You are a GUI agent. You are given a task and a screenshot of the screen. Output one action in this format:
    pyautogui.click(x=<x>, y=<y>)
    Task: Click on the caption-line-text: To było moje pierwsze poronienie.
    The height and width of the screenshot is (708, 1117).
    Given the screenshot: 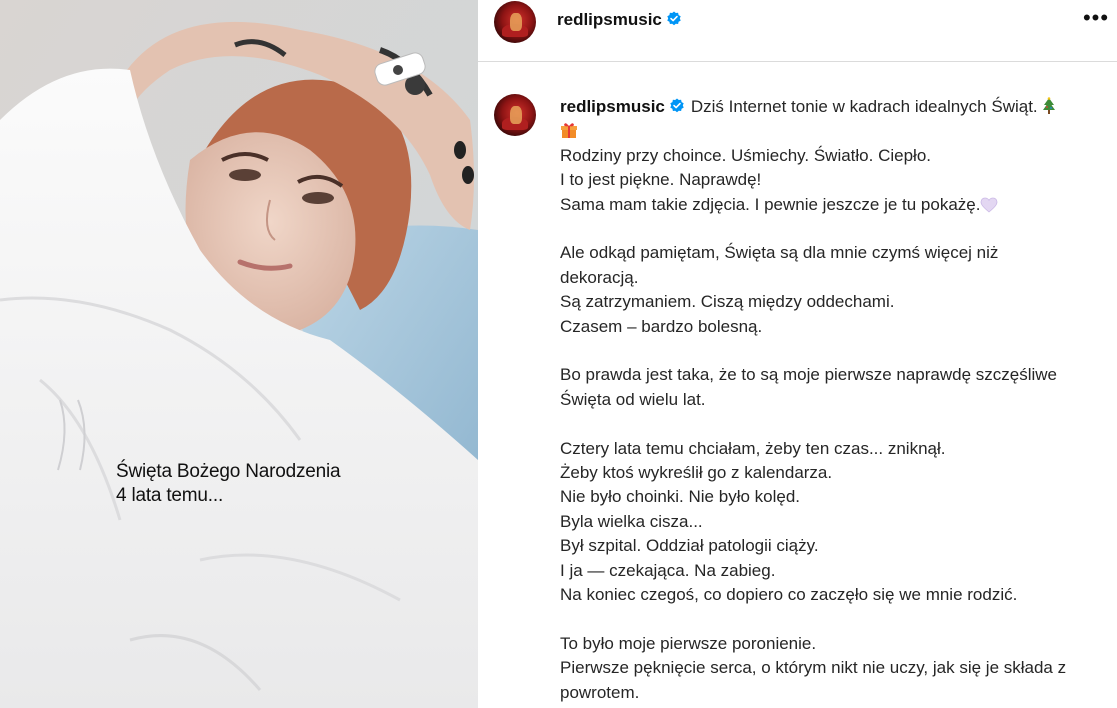 What is the action you would take?
    pyautogui.click(x=688, y=643)
    